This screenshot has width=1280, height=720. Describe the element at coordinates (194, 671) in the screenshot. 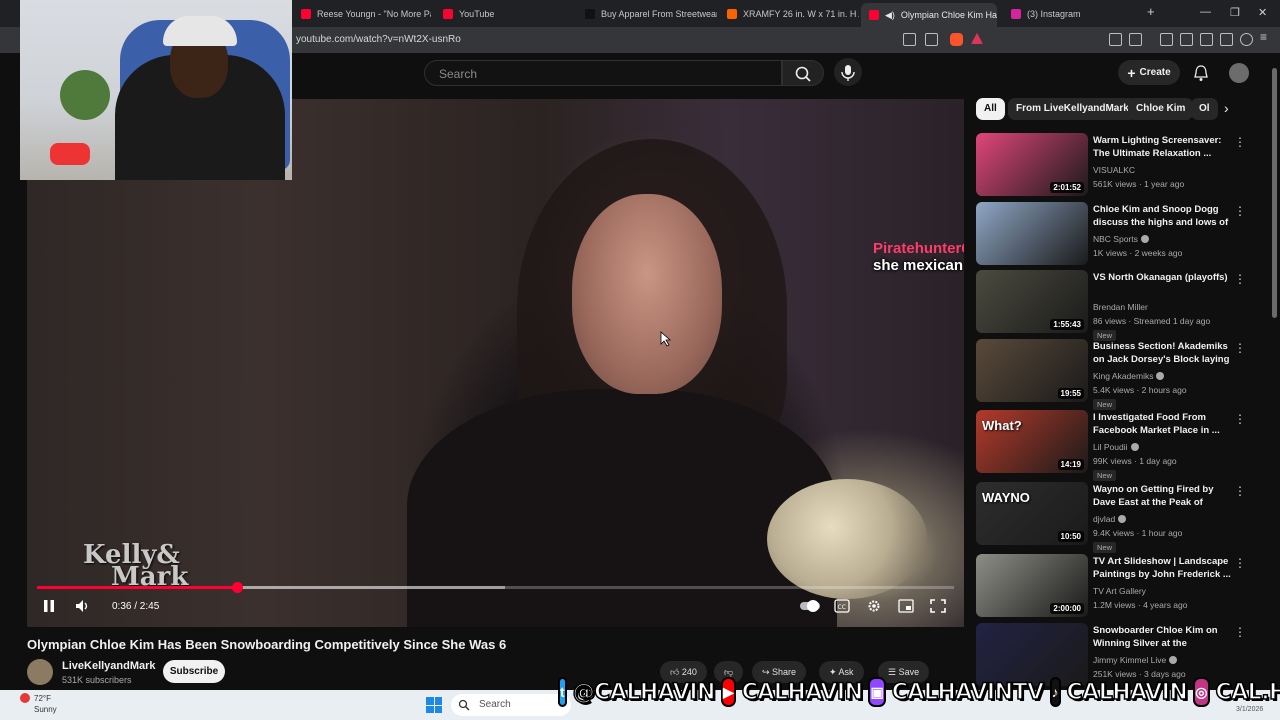

I see `subscribe-button: Subscribe` at that location.